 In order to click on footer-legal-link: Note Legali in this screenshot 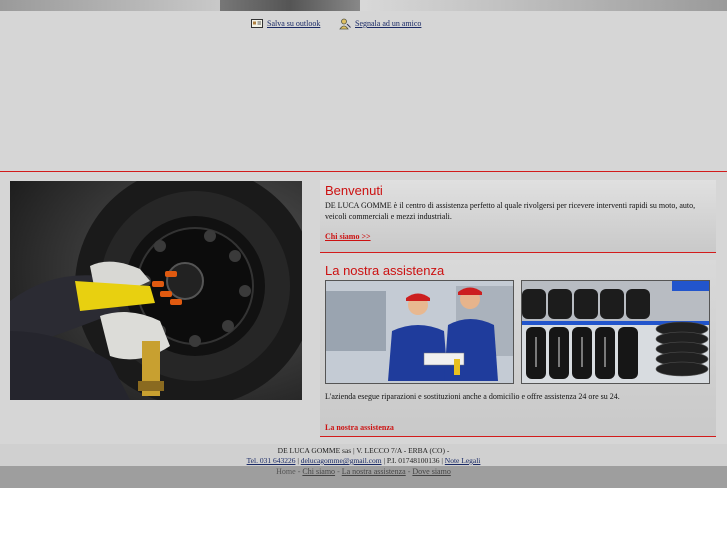, I will do `click(463, 460)`.